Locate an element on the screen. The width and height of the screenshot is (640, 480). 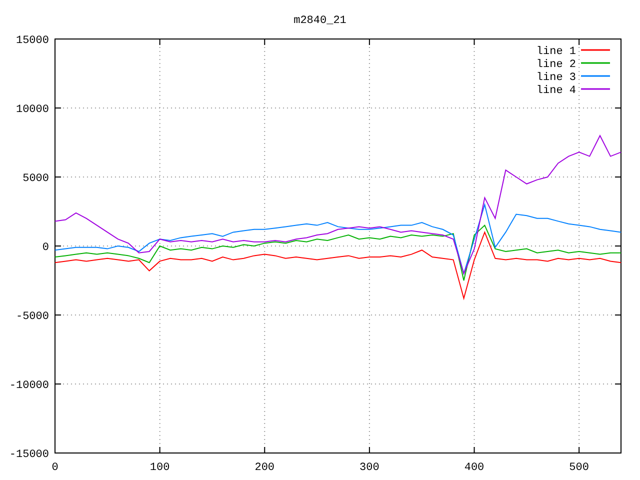
x-tick-label: 0 is located at coordinates (55, 468).